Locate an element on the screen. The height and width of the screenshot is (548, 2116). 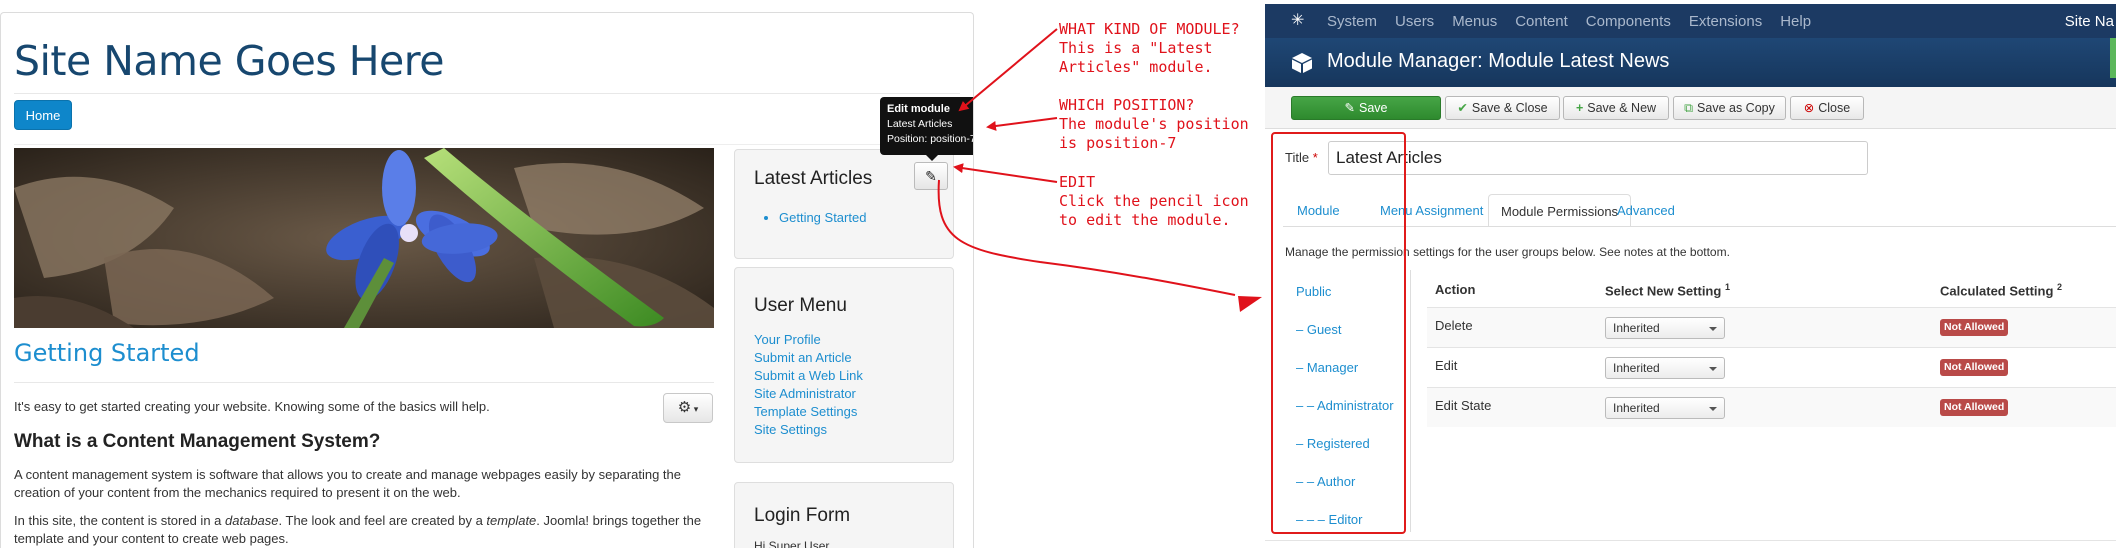
arrow-to-admin-path is located at coordinates (1086, 237).